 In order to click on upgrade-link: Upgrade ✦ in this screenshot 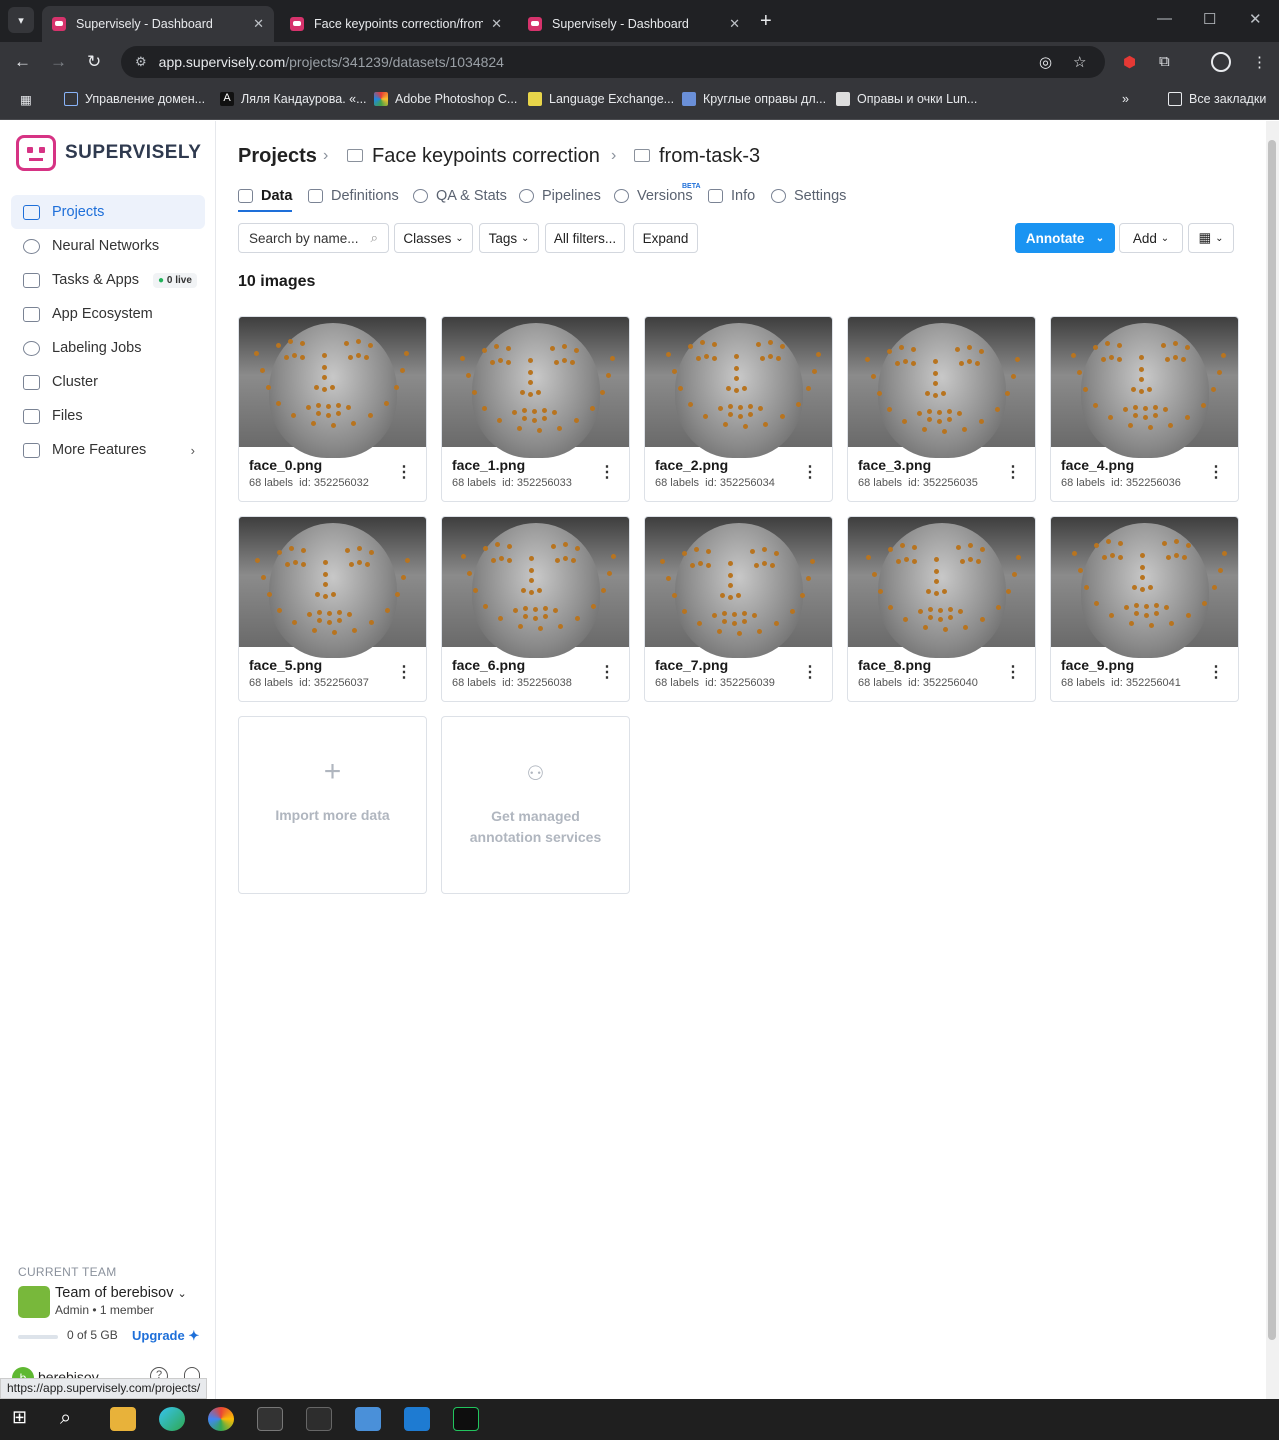, I will do `click(165, 1336)`.